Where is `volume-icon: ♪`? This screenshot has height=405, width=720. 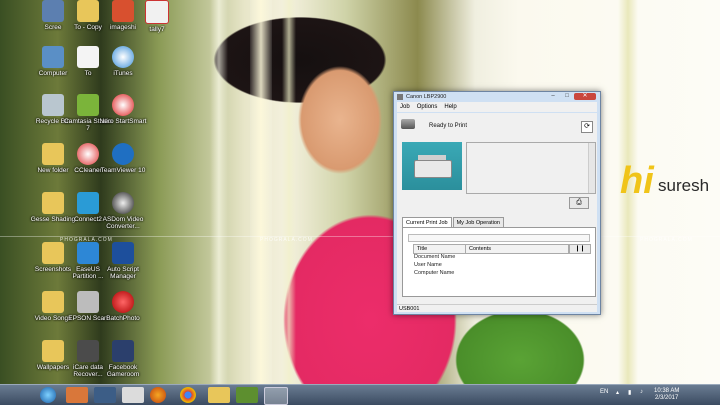 volume-icon: ♪ is located at coordinates (641, 392).